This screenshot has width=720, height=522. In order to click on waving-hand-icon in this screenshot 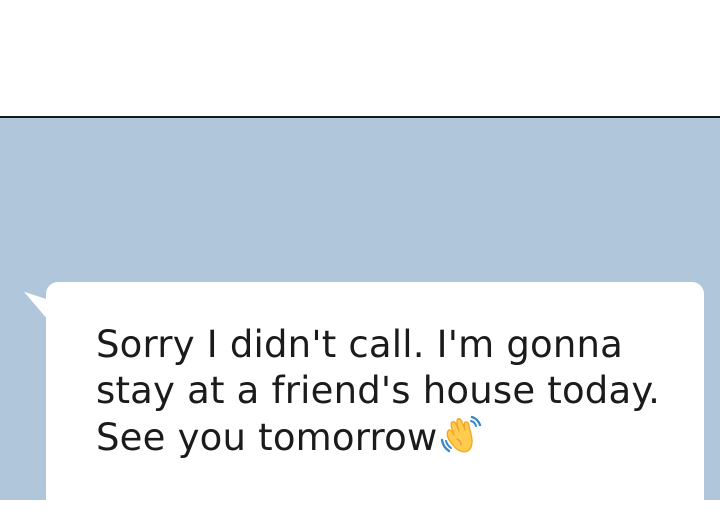, I will do `click(461, 435)`.